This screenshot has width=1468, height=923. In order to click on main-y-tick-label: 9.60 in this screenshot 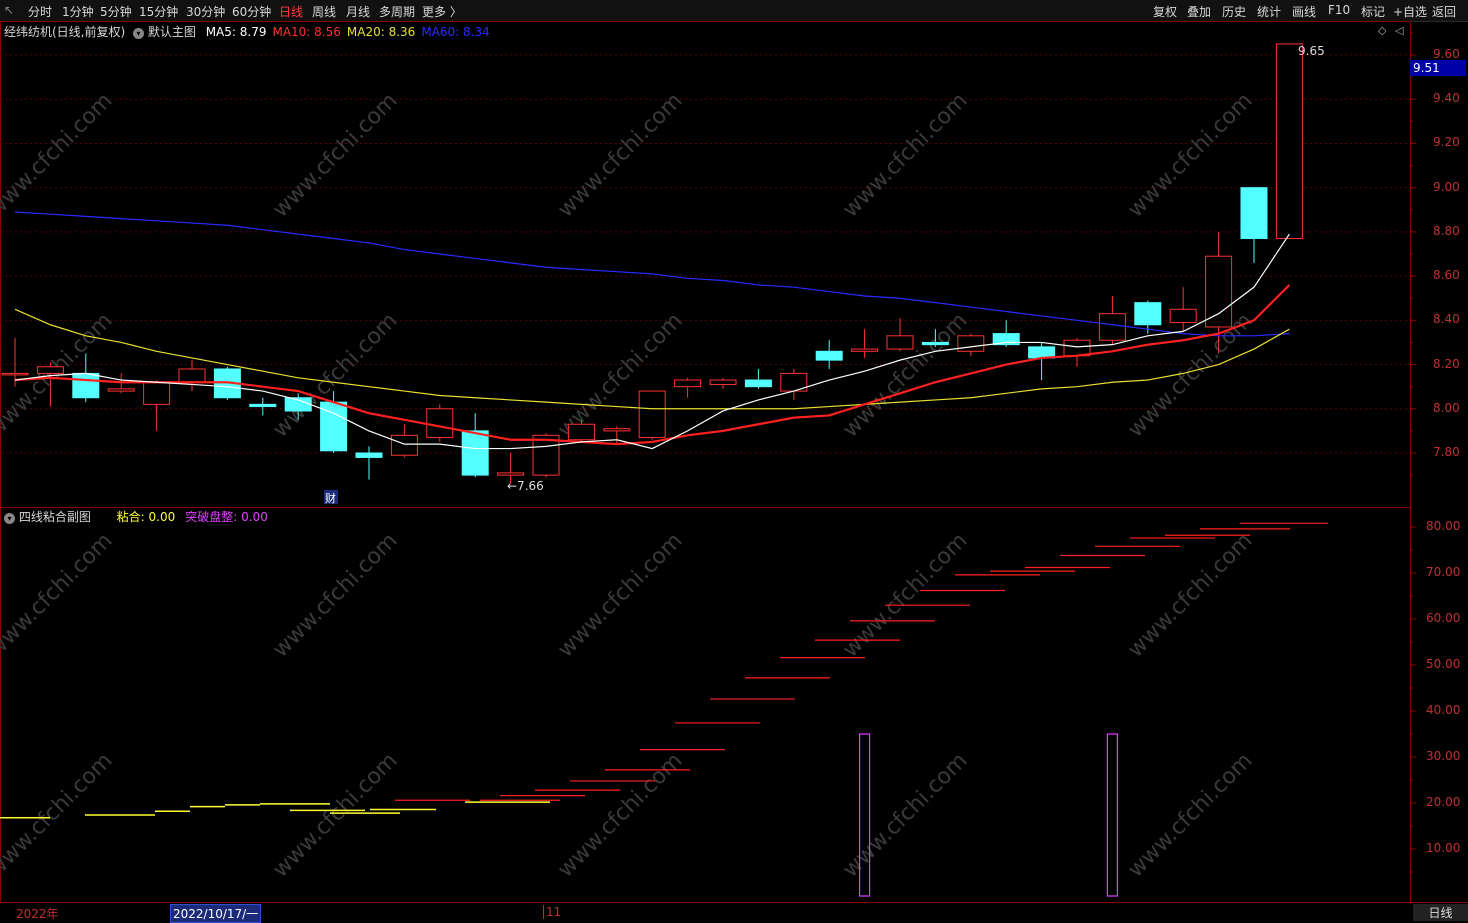, I will do `click(1446, 54)`.